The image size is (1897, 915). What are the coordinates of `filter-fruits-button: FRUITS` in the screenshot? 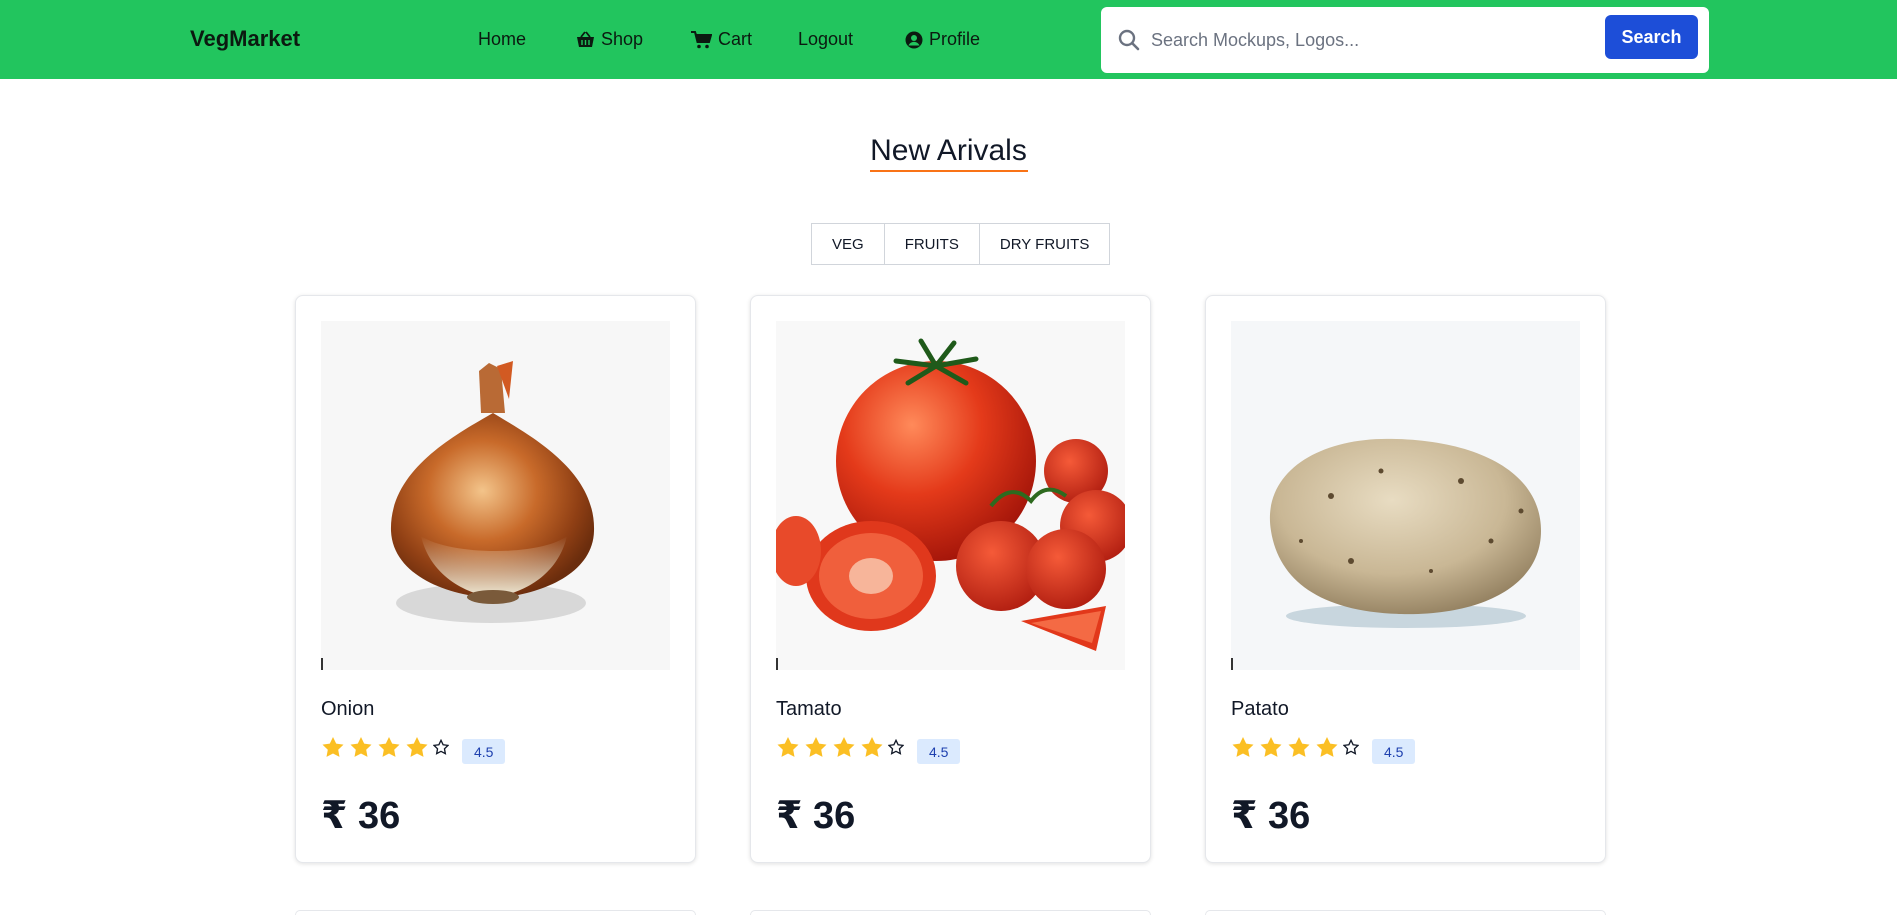 It's located at (932, 244).